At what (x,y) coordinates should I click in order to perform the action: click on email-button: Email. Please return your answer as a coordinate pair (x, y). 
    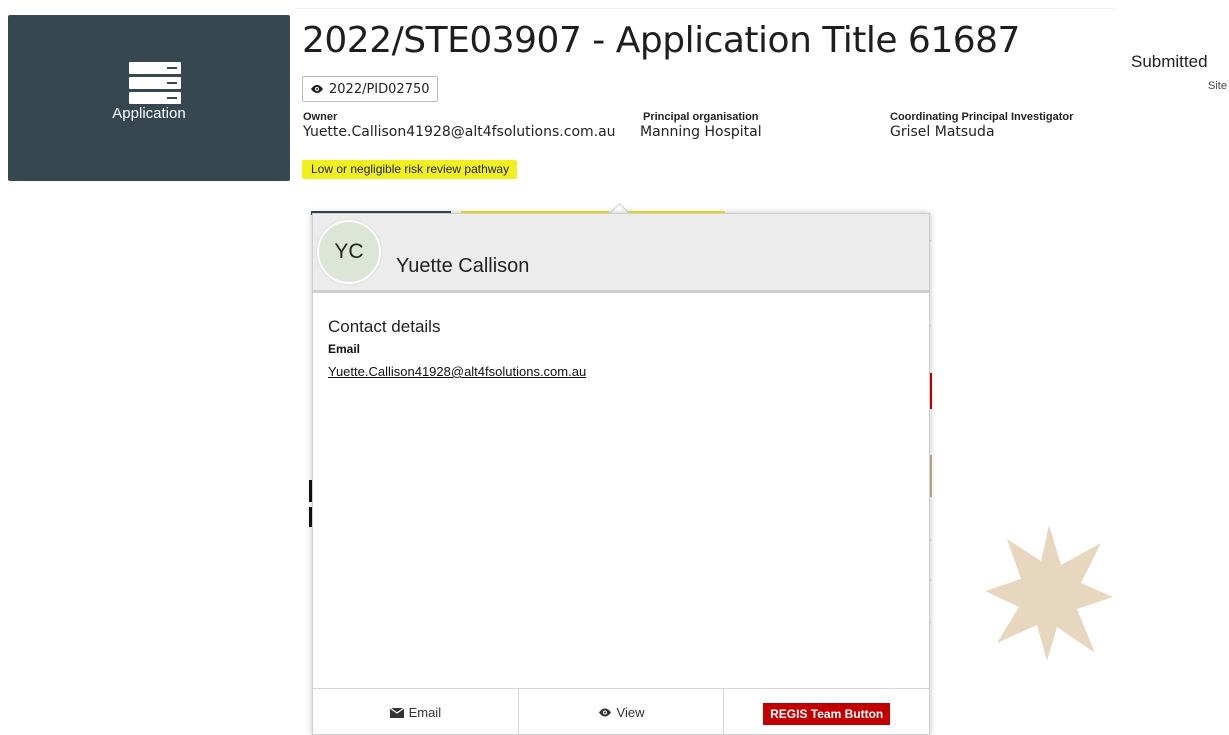
    Looking at the image, I should click on (416, 712).